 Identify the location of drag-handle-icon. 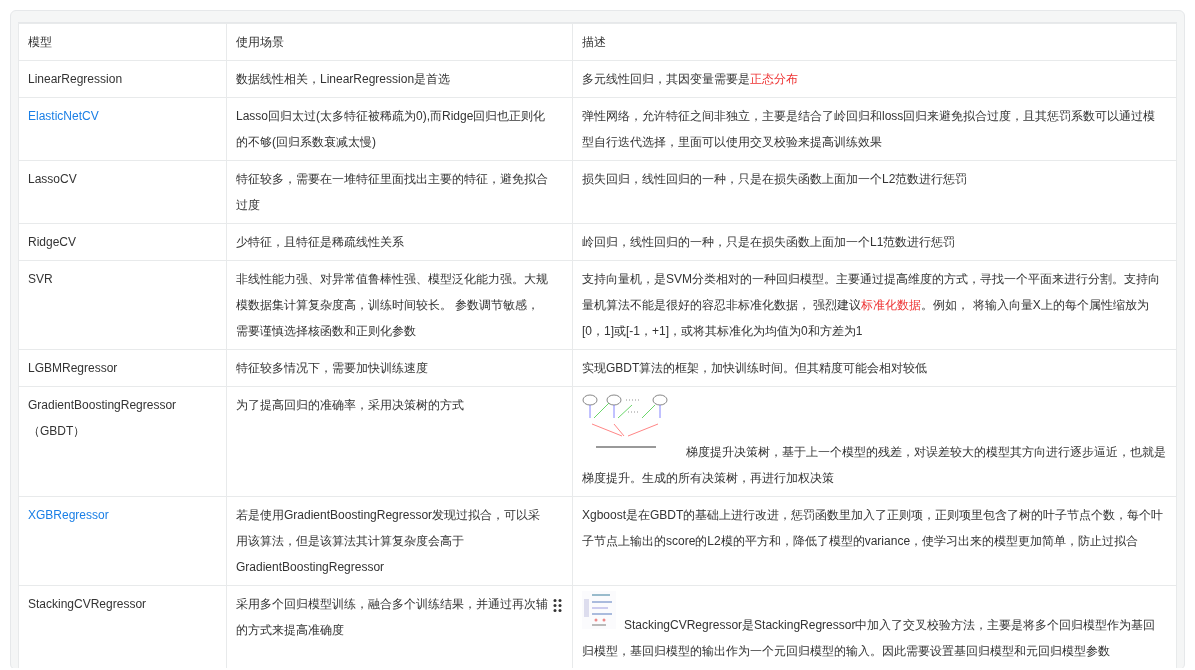
(557, 605).